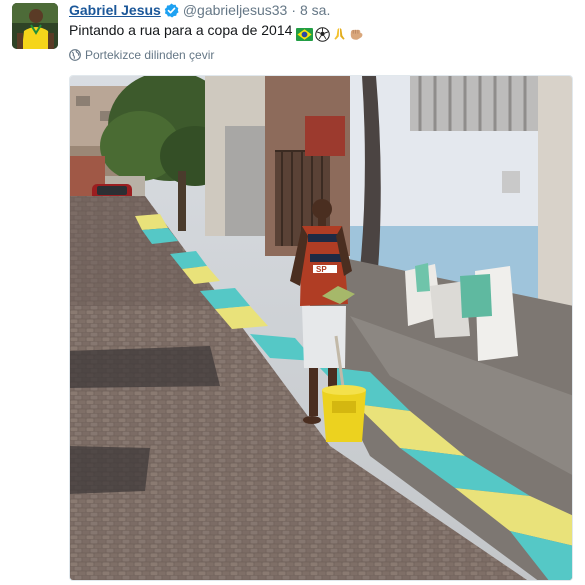 This screenshot has width=585, height=585. What do you see at coordinates (357, 34) in the screenshot?
I see `fist-bump-icon` at bounding box center [357, 34].